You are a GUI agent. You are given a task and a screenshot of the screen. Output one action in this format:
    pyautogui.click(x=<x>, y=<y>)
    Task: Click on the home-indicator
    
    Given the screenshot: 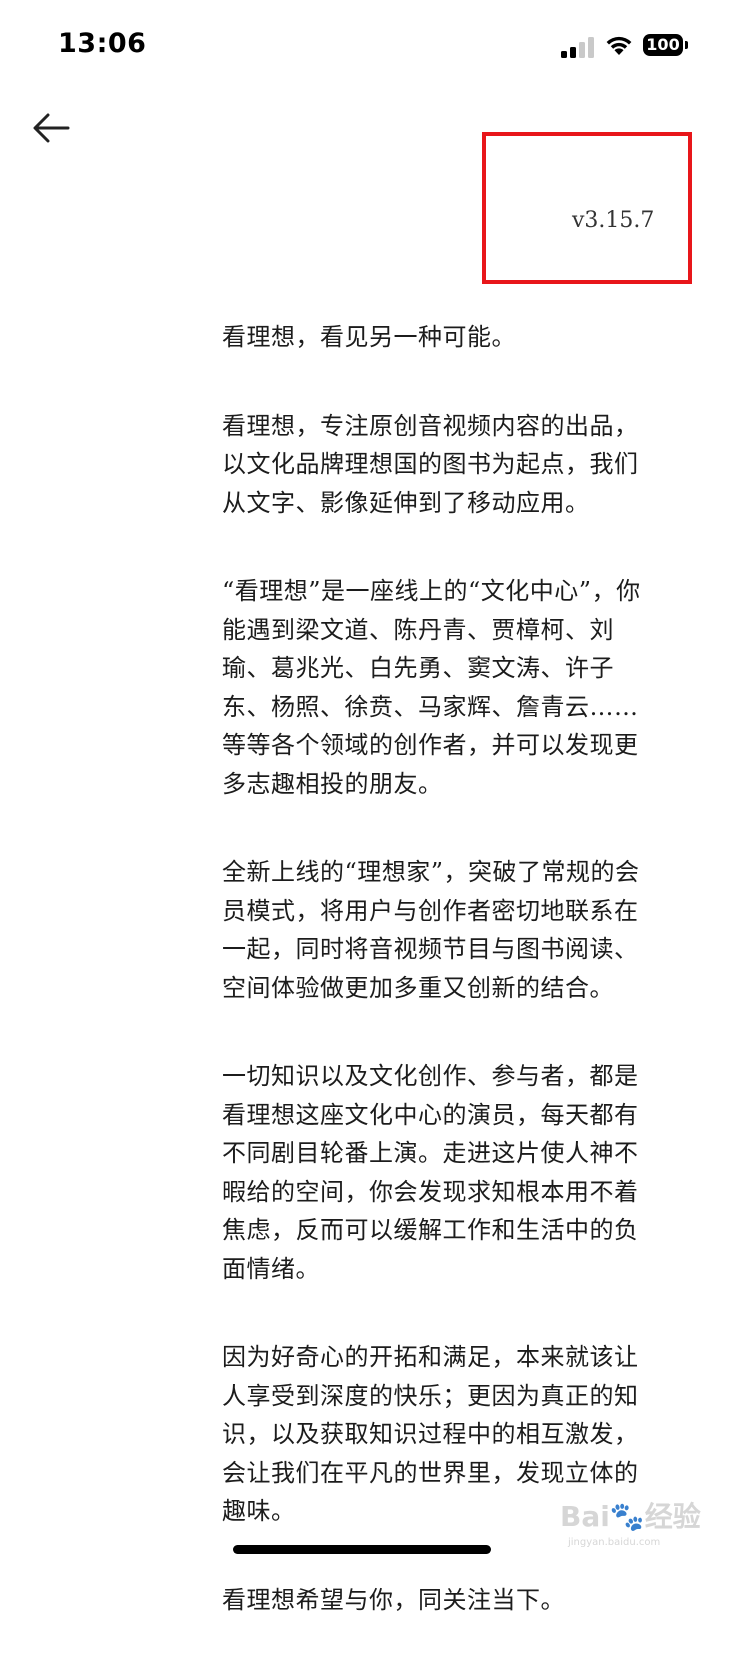 What is the action you would take?
    pyautogui.click(x=362, y=1549)
    